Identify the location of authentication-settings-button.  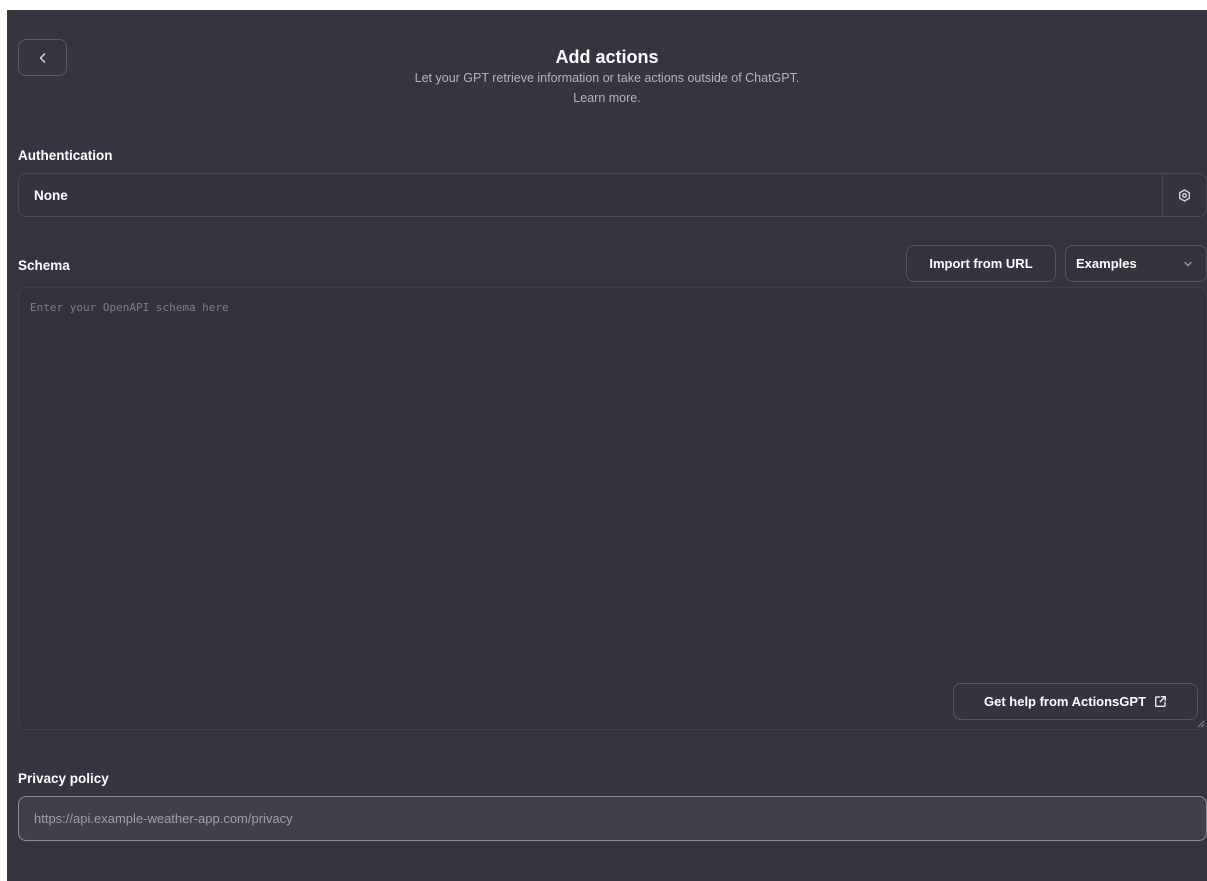
(1184, 195).